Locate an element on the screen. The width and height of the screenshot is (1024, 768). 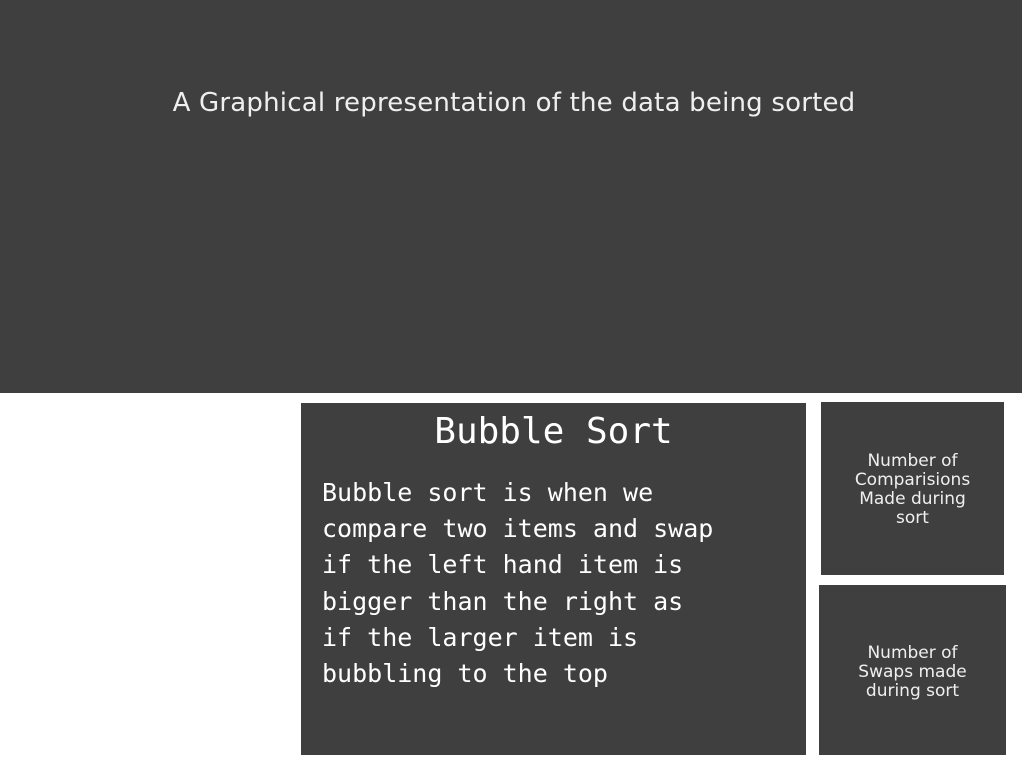
swaps-label: Number of Swaps made during sort is located at coordinates (912, 672).